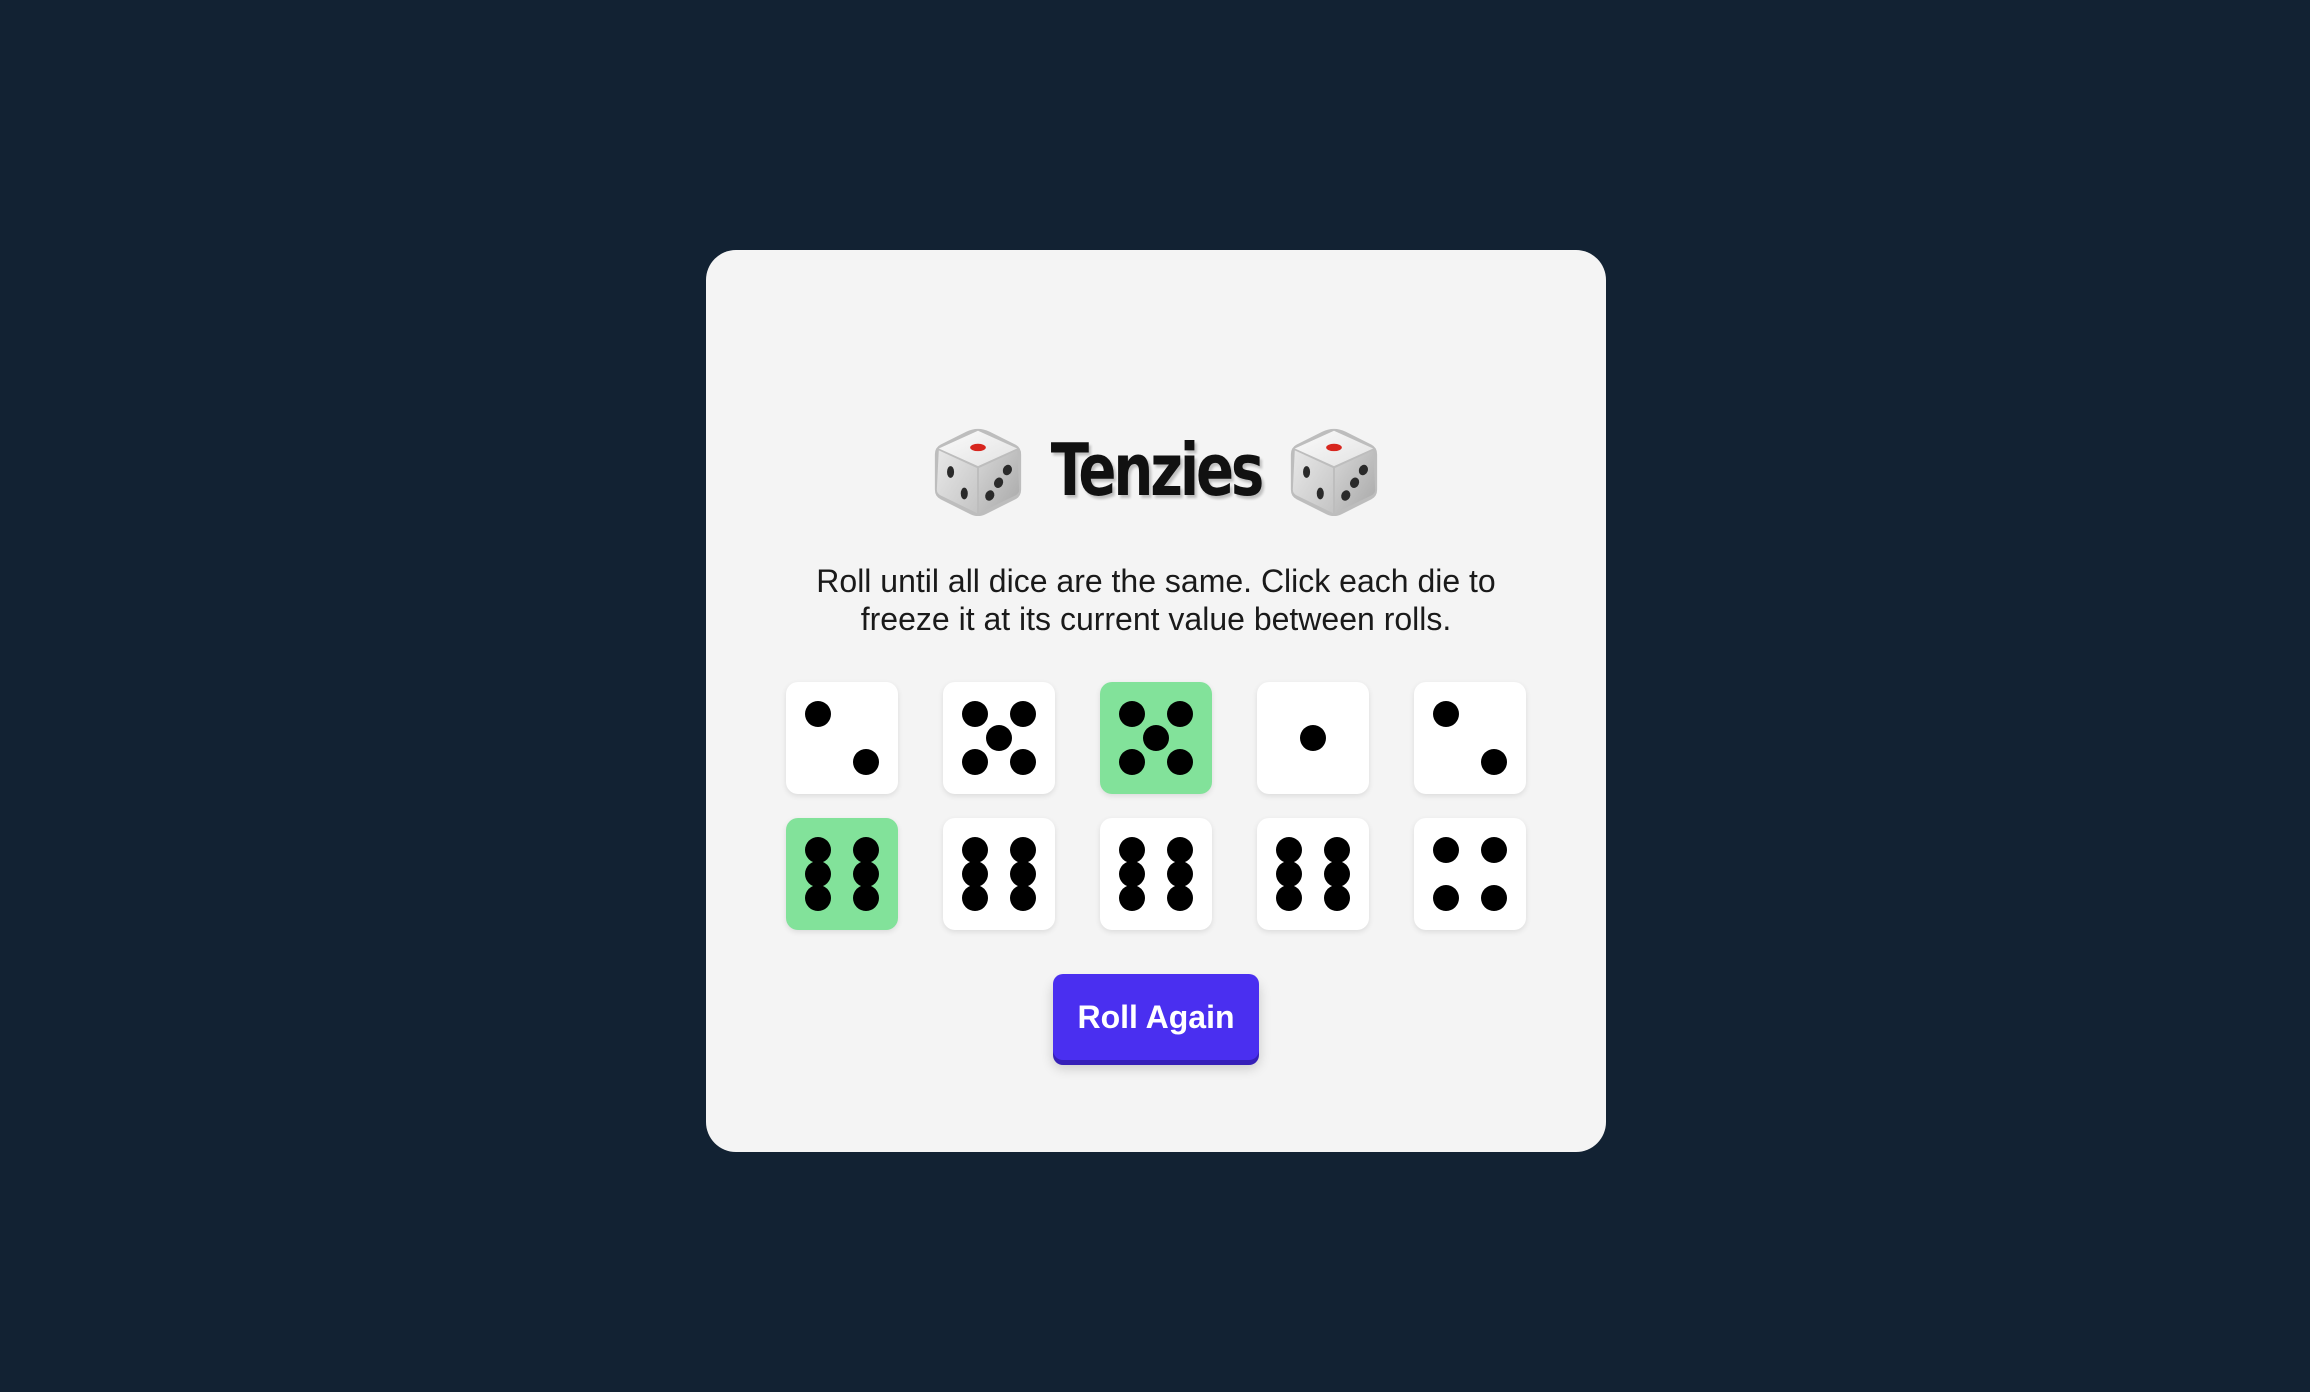 Image resolution: width=2310 pixels, height=1392 pixels. I want to click on title-row: Tenzies, so click(1156, 470).